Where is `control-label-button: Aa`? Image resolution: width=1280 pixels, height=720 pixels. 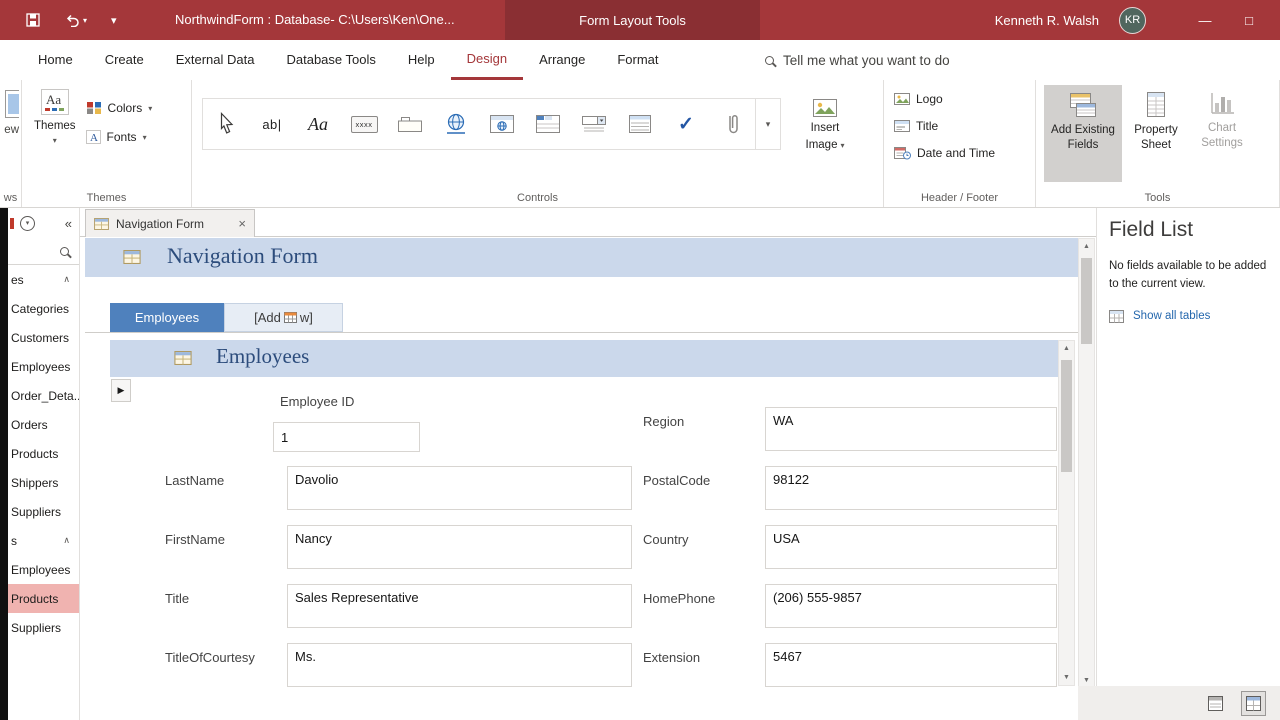 control-label-button: Aa is located at coordinates (318, 124).